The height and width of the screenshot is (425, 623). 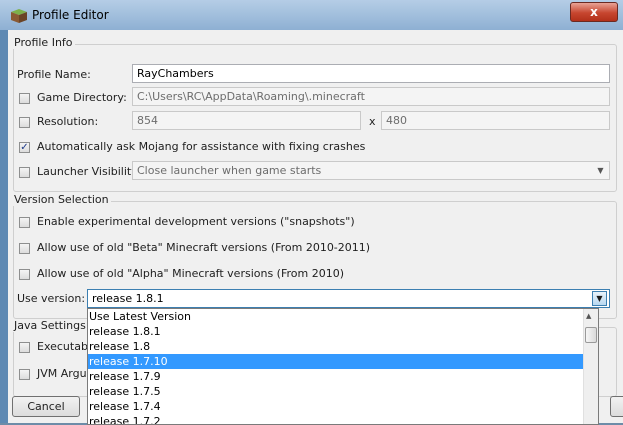 I want to click on launcher-visibility-select: Close launcher when game starts ▼, so click(x=371, y=170).